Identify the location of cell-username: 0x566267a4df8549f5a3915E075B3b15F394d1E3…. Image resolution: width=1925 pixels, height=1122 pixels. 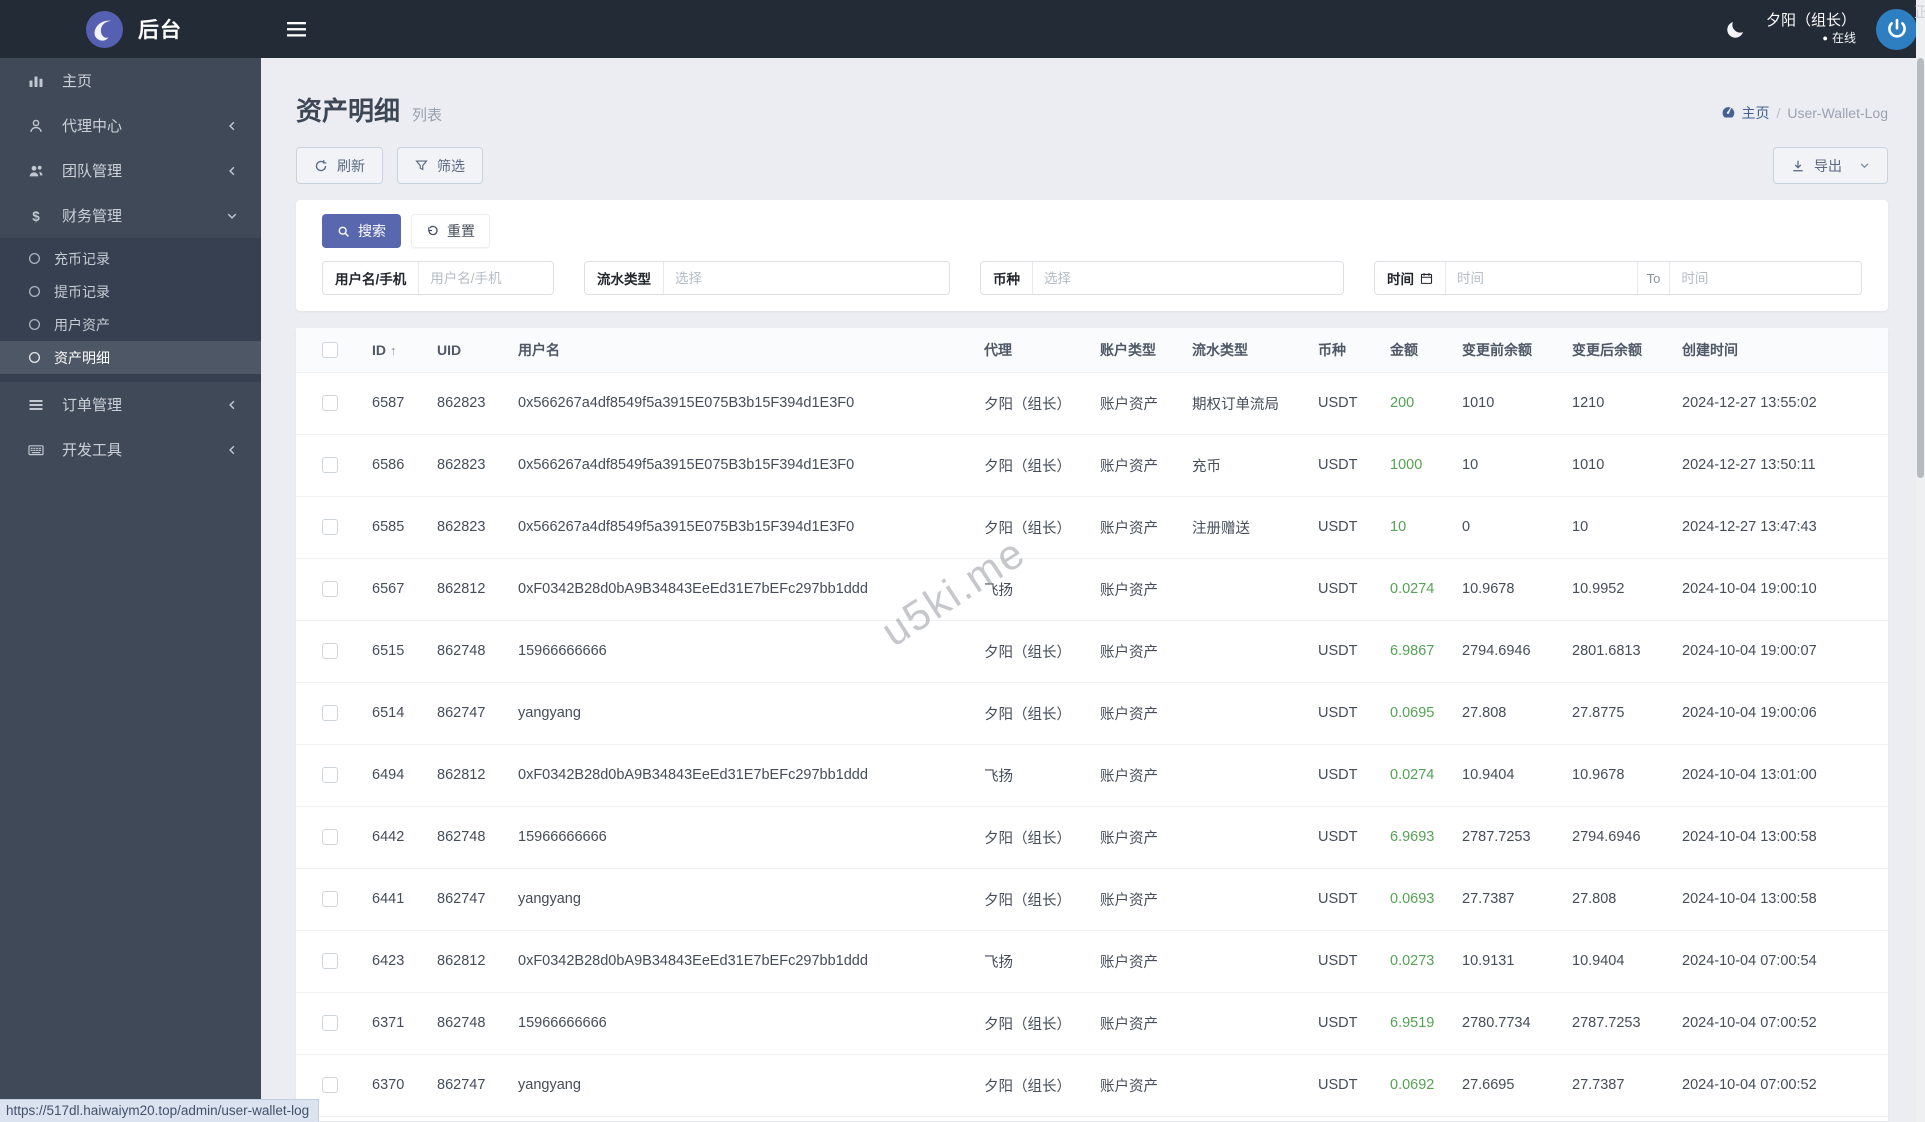
(751, 465).